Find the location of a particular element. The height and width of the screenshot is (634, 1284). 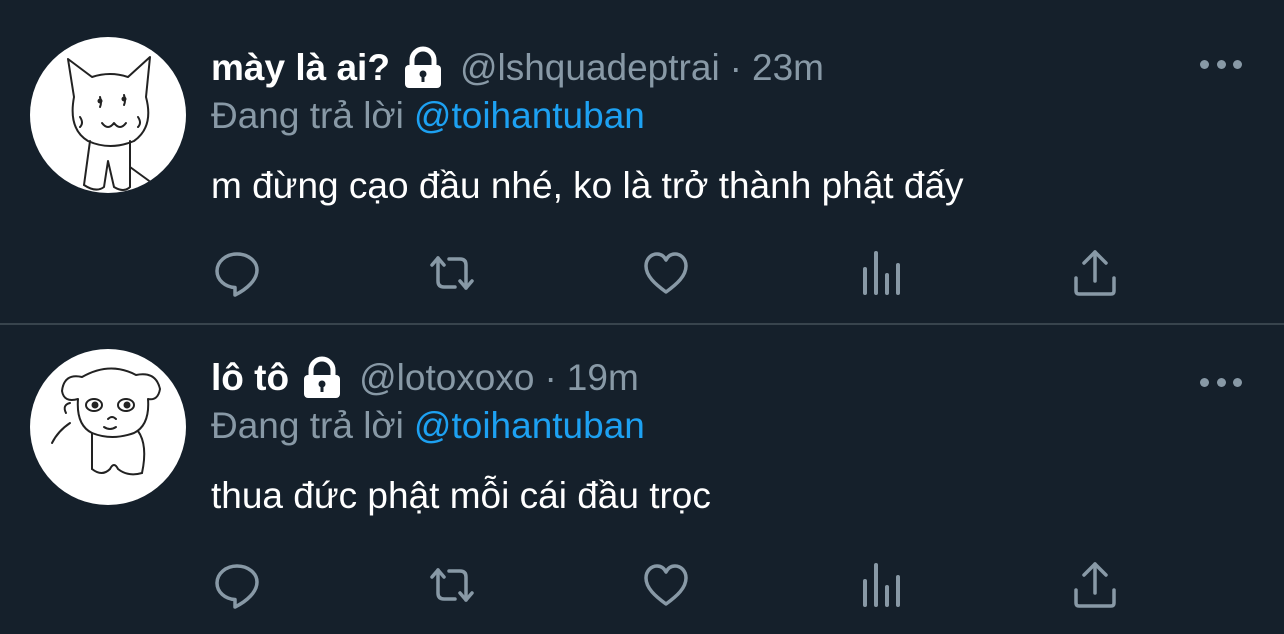

dog-eye-left is located at coordinates (95, 405).